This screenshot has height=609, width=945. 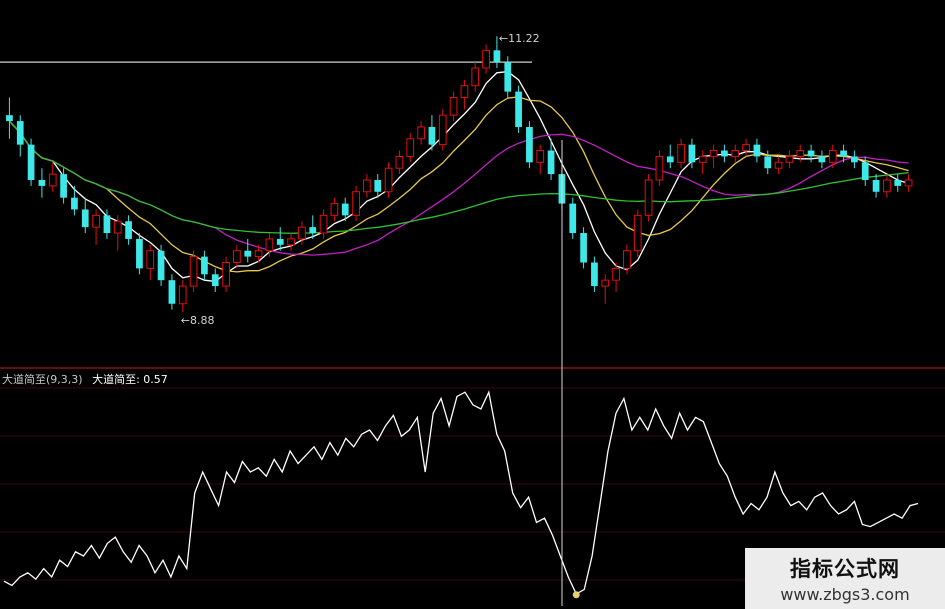 What do you see at coordinates (198, 320) in the screenshot?
I see `low-price-label: ←8.88` at bounding box center [198, 320].